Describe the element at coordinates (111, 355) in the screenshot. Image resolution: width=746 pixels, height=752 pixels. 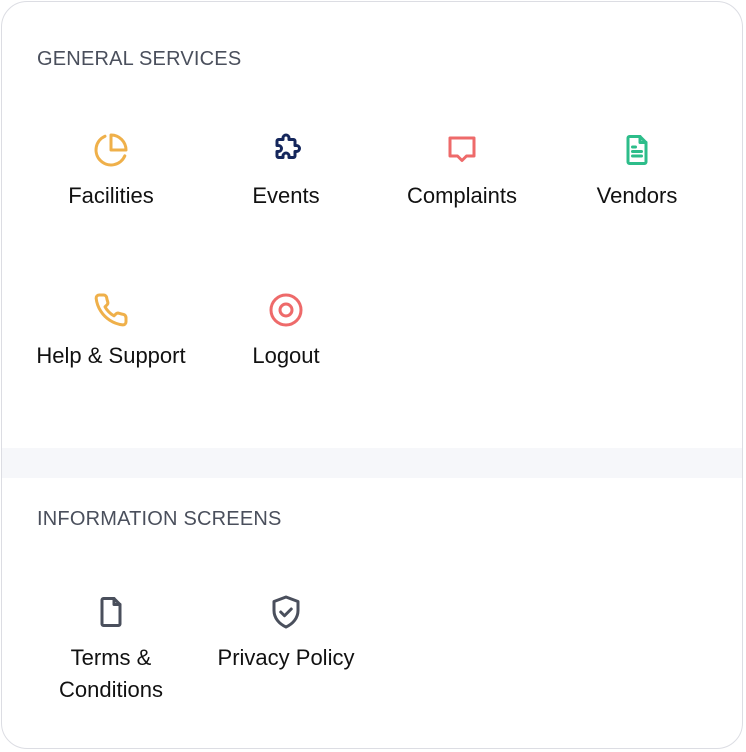
I see `help-support-label: Help & Support` at that location.